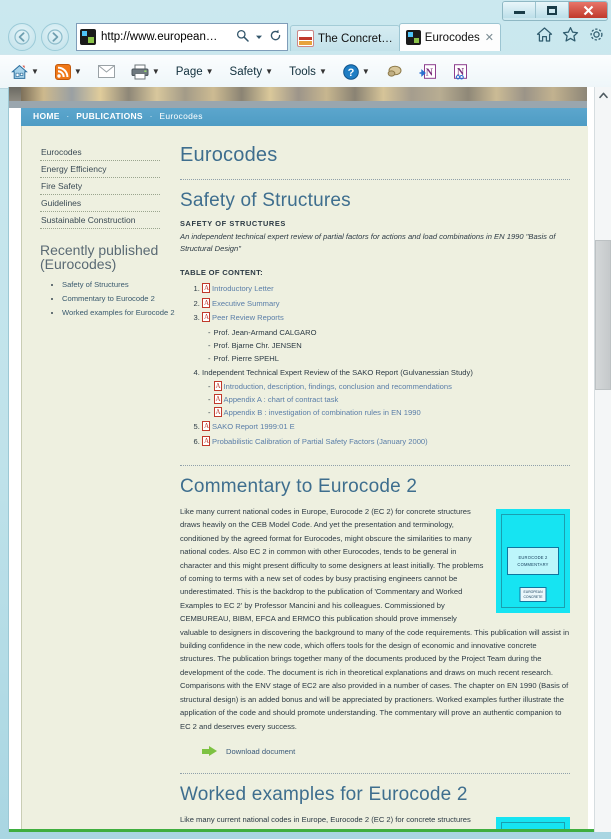 Image resolution: width=611 pixels, height=839 pixels. What do you see at coordinates (275, 37) in the screenshot?
I see `refresh-icon` at bounding box center [275, 37].